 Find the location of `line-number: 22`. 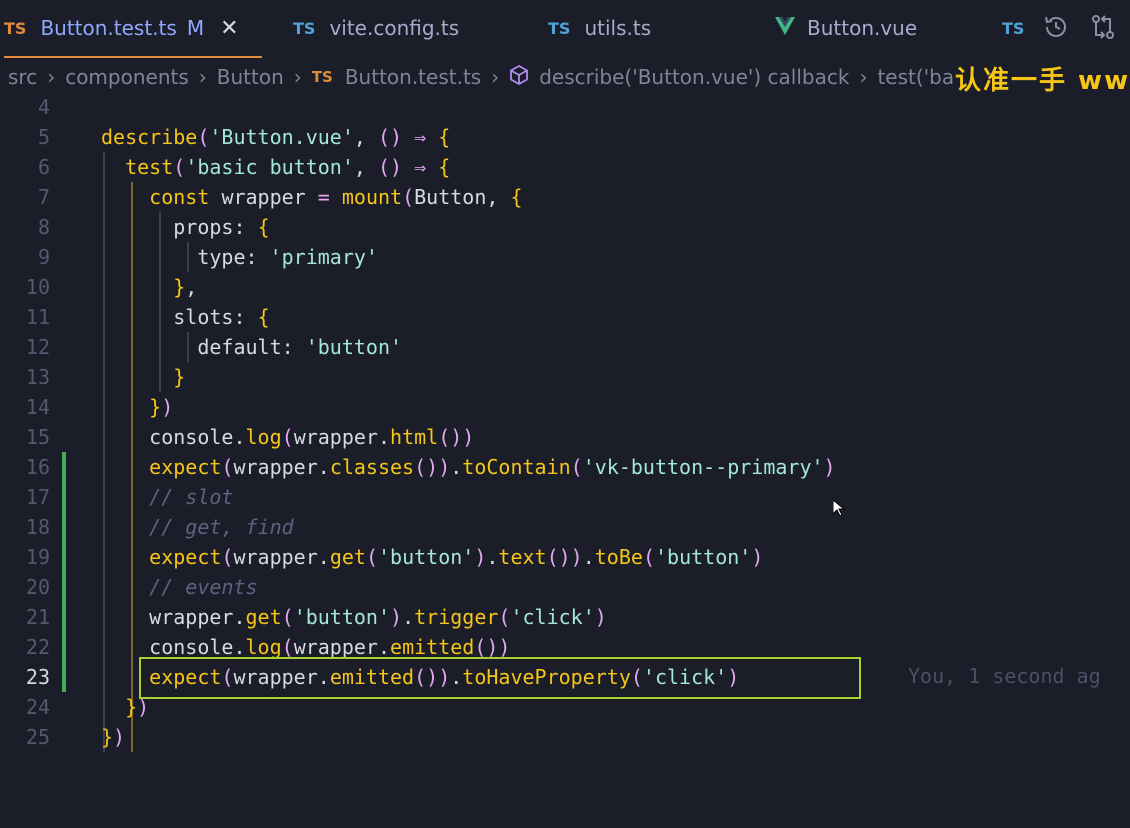

line-number: 22 is located at coordinates (37, 647).